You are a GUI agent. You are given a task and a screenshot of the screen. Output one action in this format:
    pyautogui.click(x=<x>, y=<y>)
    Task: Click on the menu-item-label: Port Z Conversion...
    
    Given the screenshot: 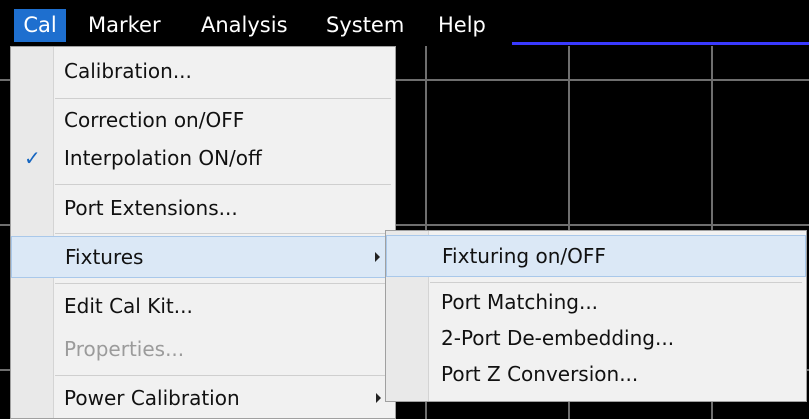 What is the action you would take?
    pyautogui.click(x=540, y=374)
    